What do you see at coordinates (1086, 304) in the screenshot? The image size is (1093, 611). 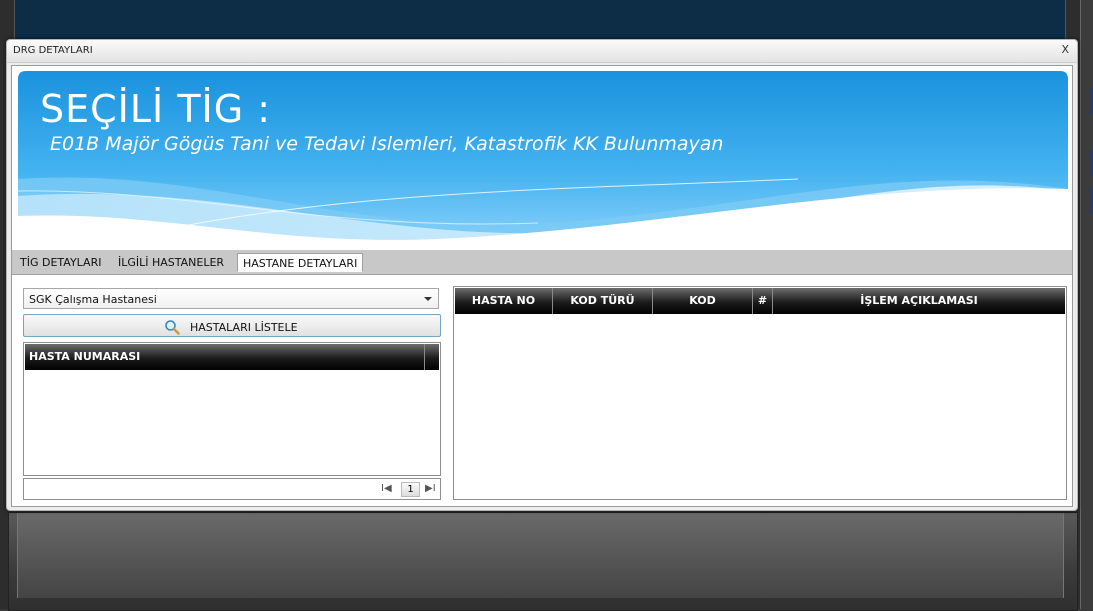 I see `background-side-strip` at bounding box center [1086, 304].